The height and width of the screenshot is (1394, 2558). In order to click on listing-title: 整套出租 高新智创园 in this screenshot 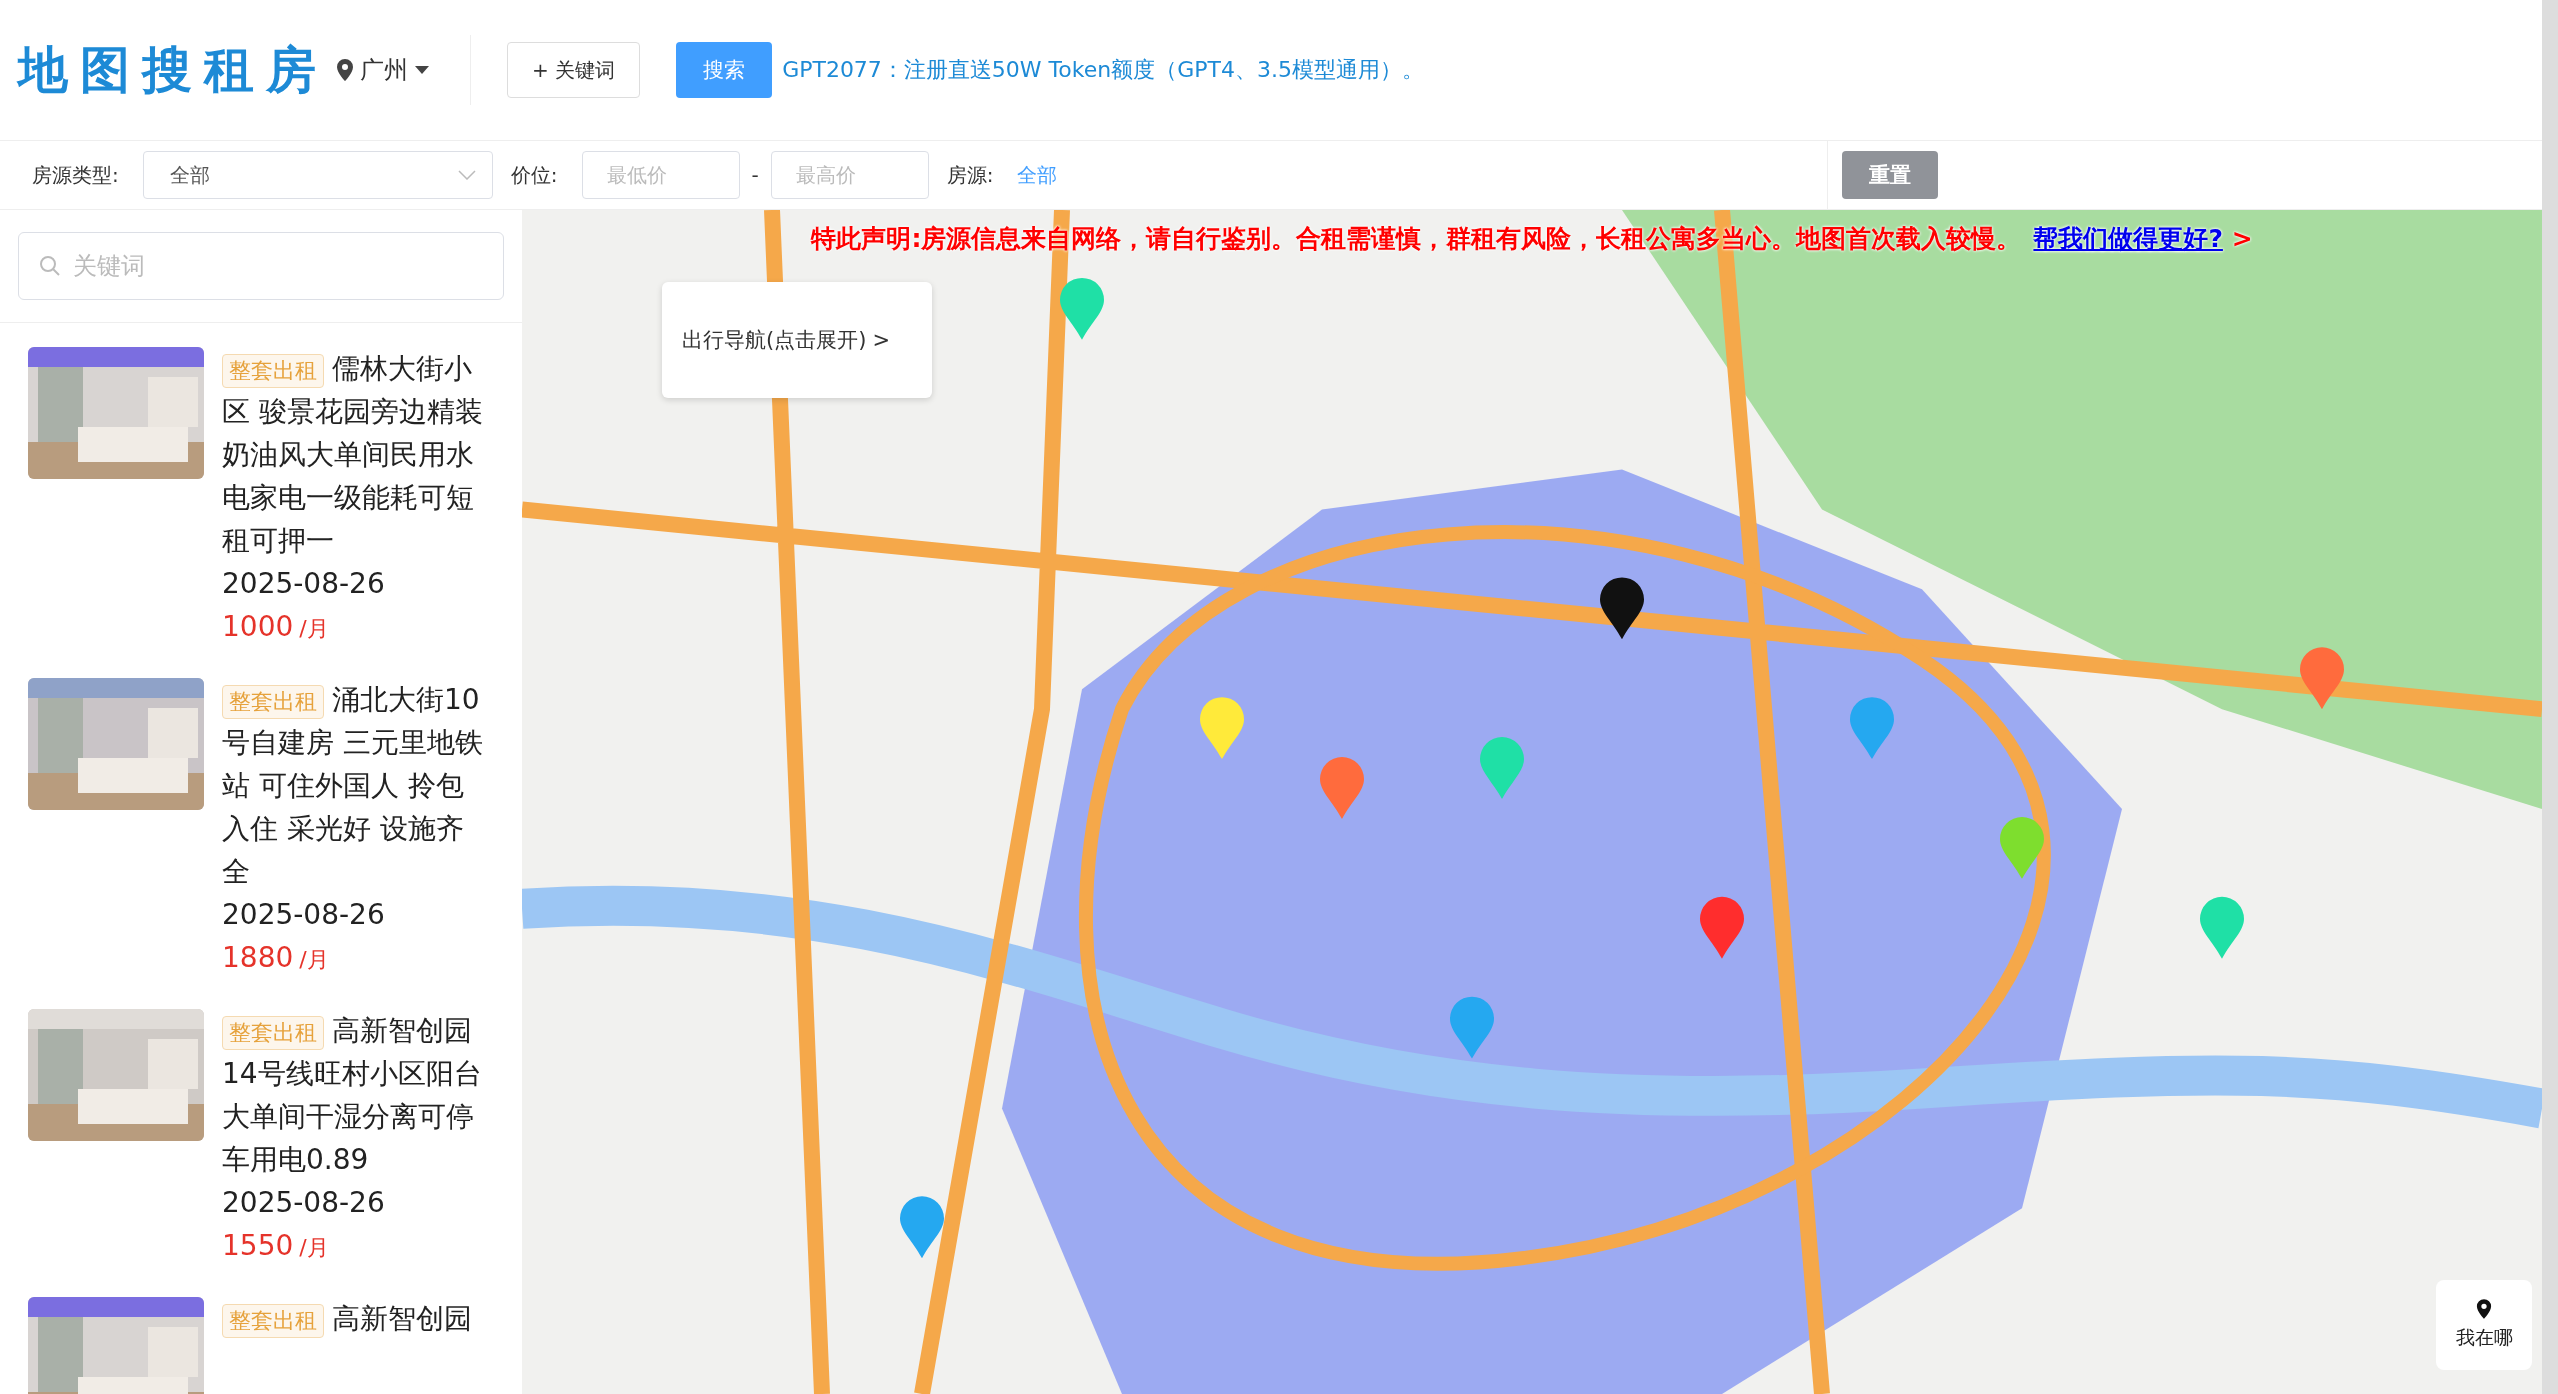, I will do `click(355, 1318)`.